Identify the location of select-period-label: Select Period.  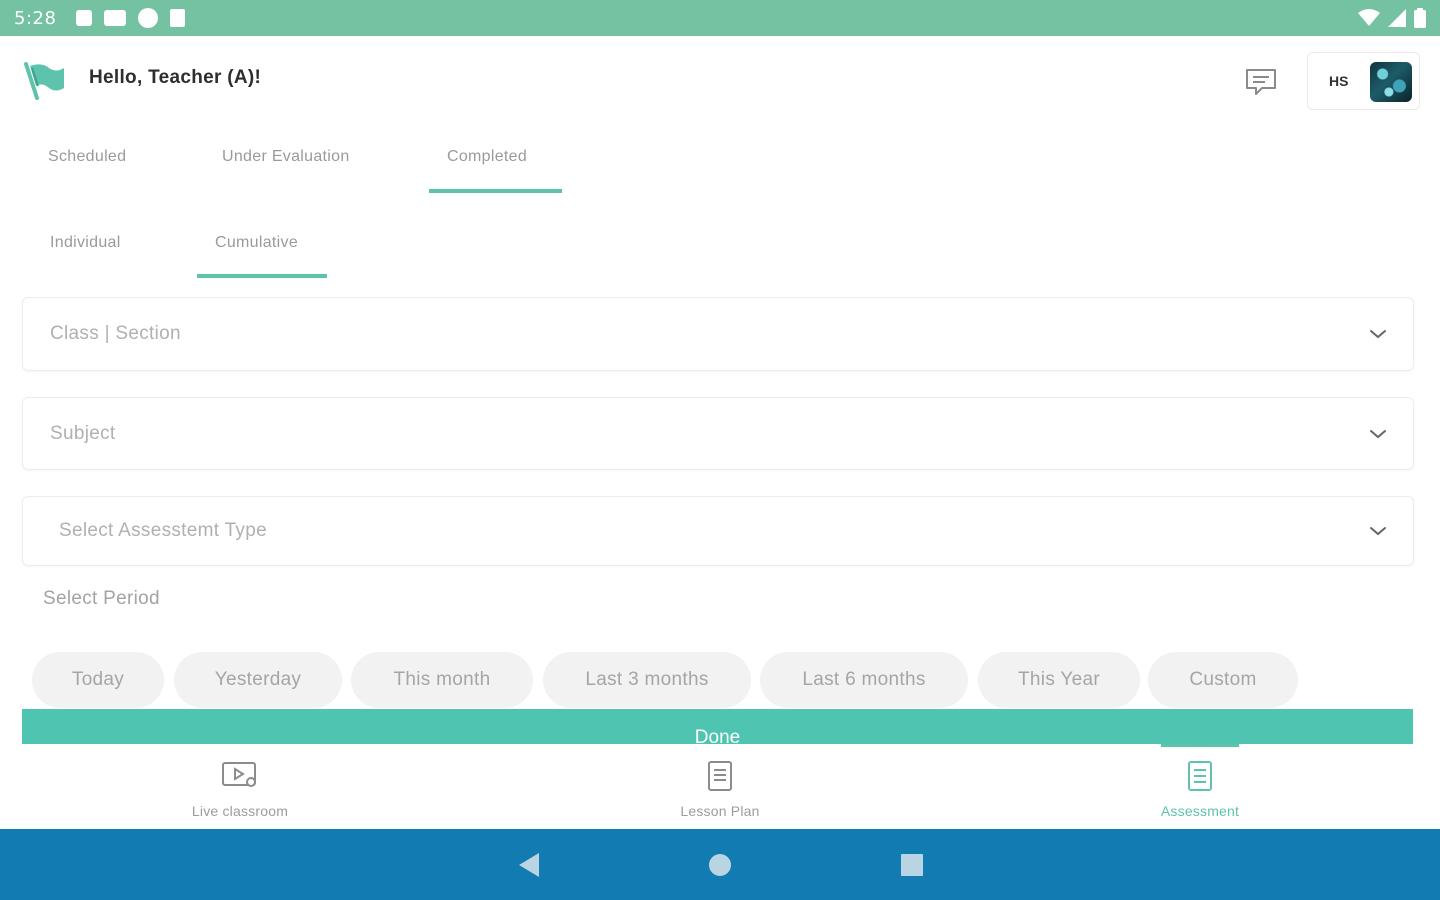
(101, 598).